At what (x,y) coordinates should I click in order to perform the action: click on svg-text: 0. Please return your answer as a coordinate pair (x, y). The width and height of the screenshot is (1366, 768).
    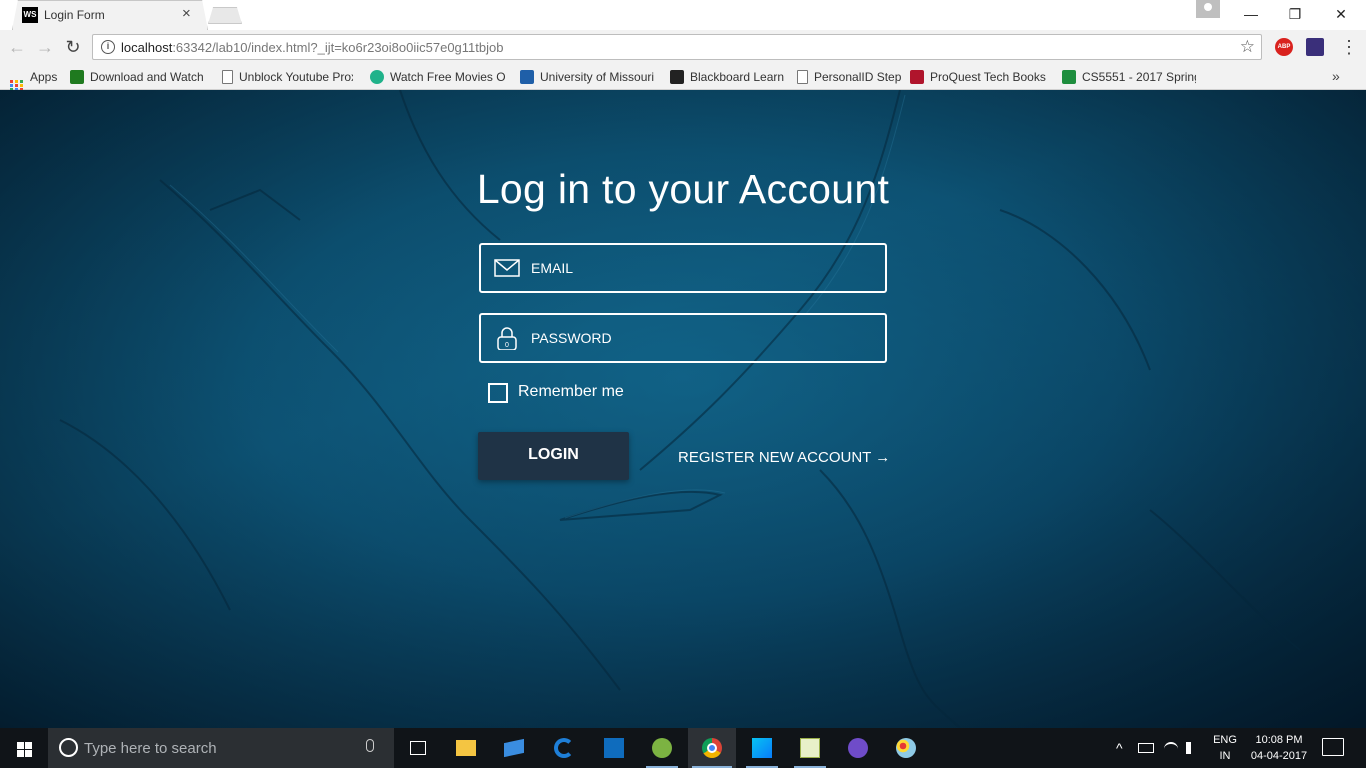
    Looking at the image, I should click on (507, 345).